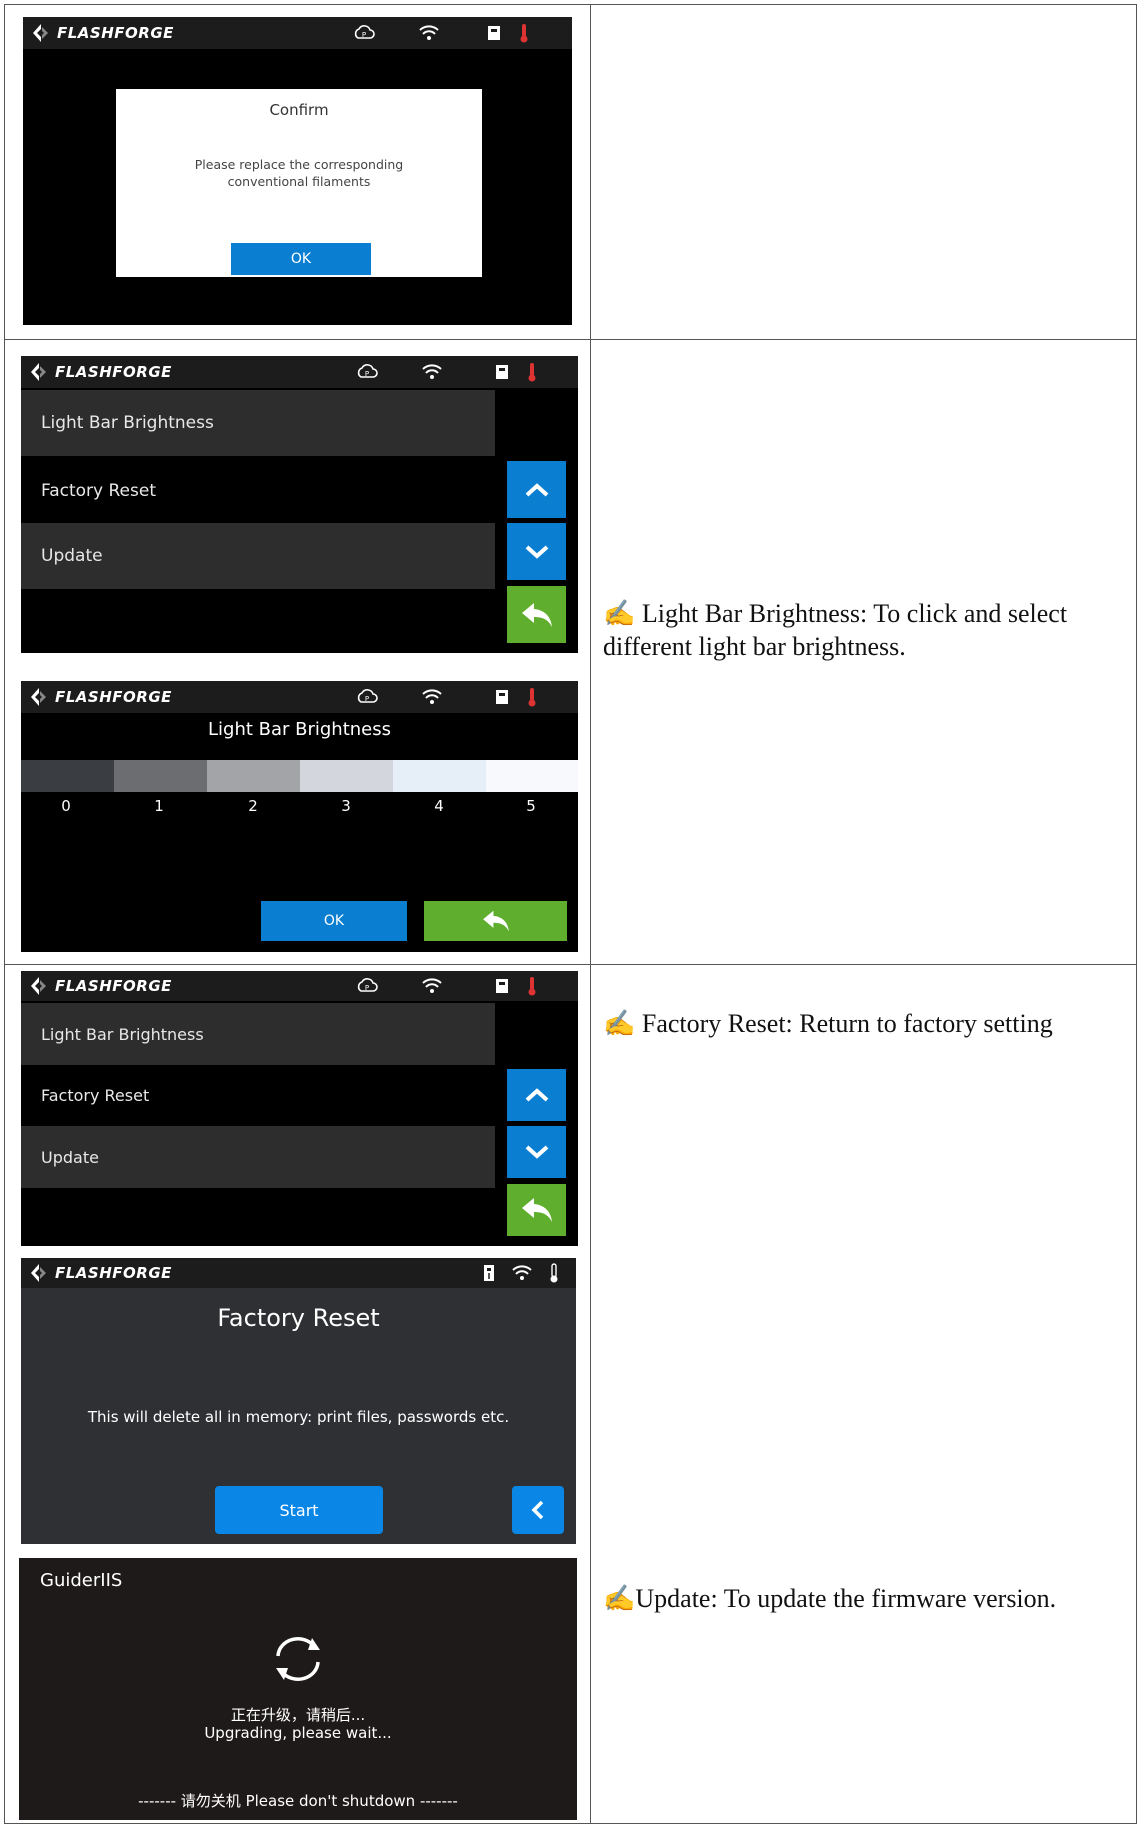 The width and height of the screenshot is (1137, 1824). I want to click on brightness-title: Light Bar Brightness, so click(299, 729).